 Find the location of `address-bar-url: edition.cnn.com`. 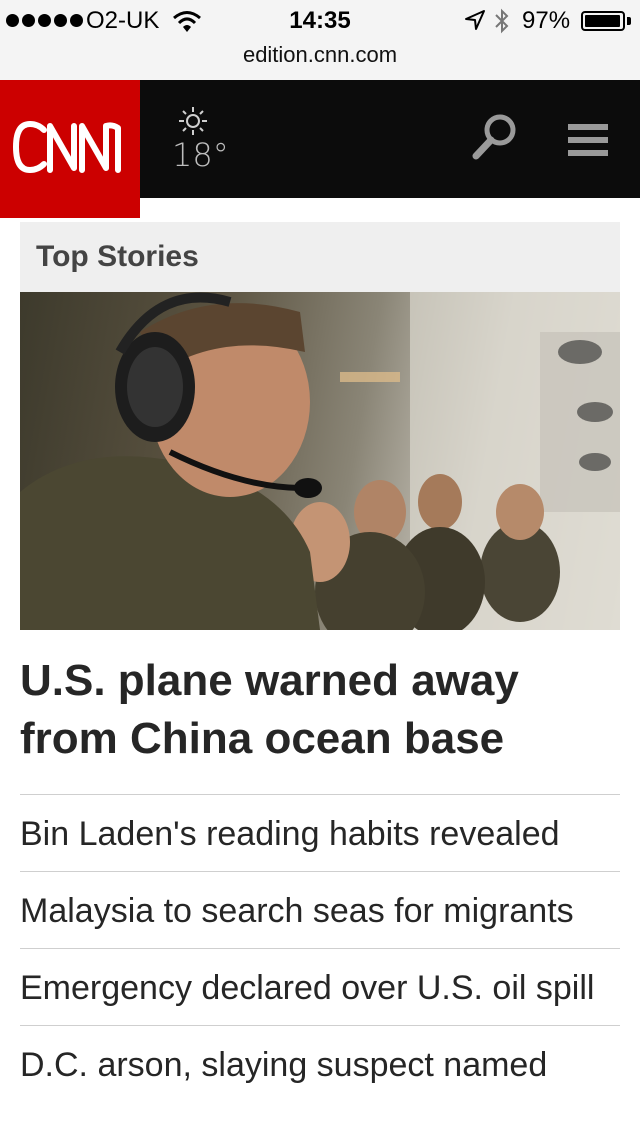

address-bar-url: edition.cnn.com is located at coordinates (320, 55).